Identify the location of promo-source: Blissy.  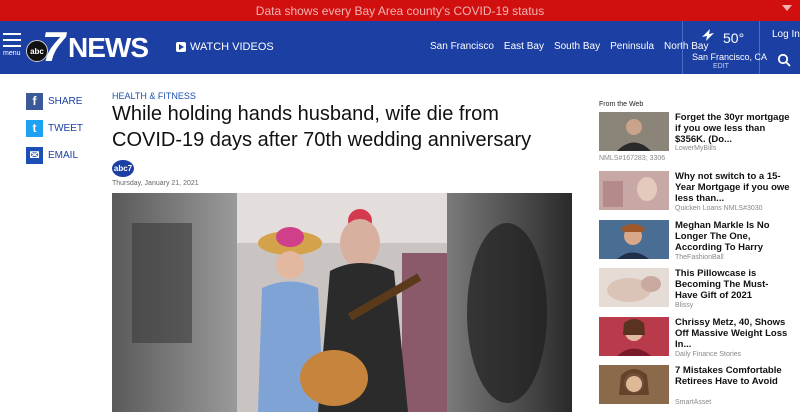
(684, 305).